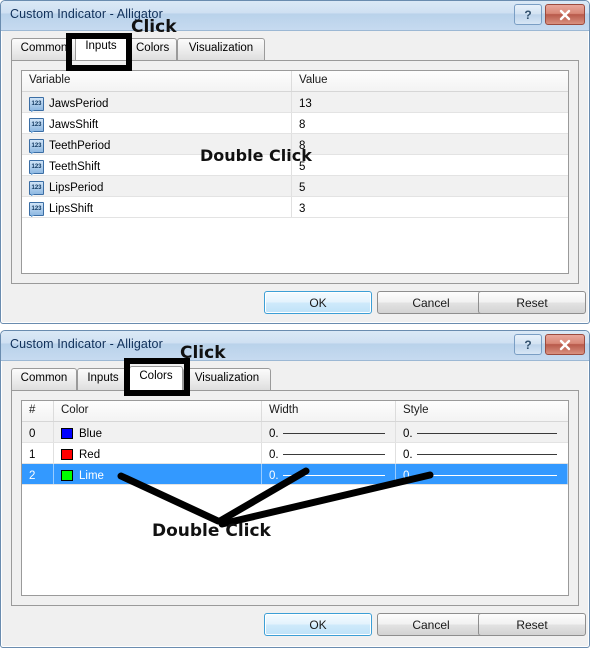 This screenshot has width=590, height=648. I want to click on title-bar: Custom Indicator - Alligator ?, so click(295, 16).